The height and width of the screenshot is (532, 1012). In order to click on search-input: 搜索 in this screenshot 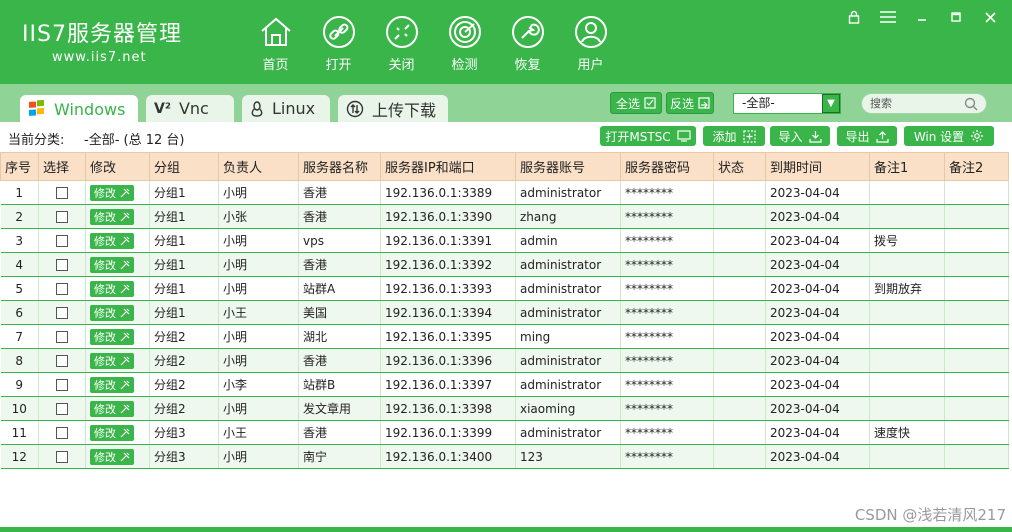, I will do `click(924, 103)`.